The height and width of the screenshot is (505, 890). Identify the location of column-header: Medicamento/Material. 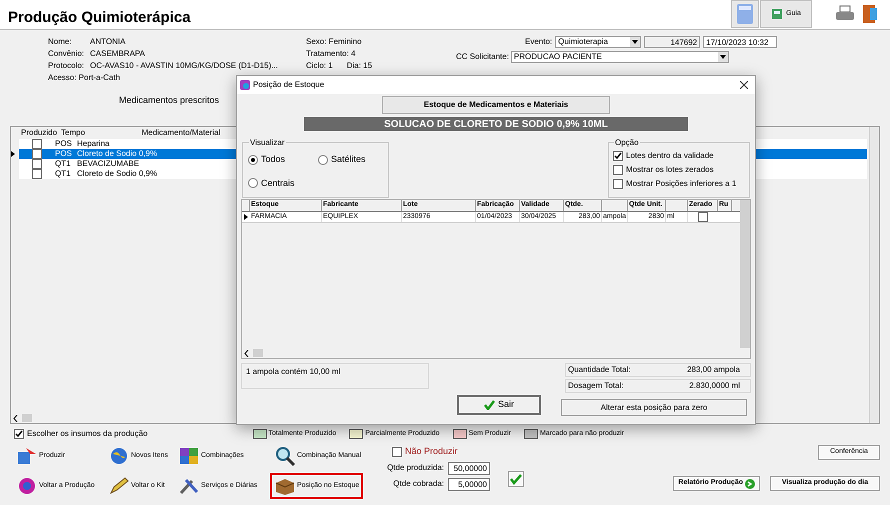
(181, 133).